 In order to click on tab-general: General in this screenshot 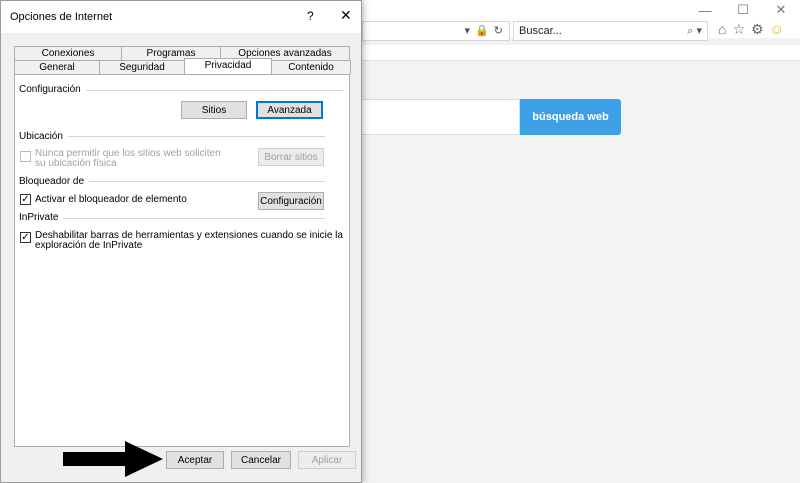, I will do `click(57, 67)`.